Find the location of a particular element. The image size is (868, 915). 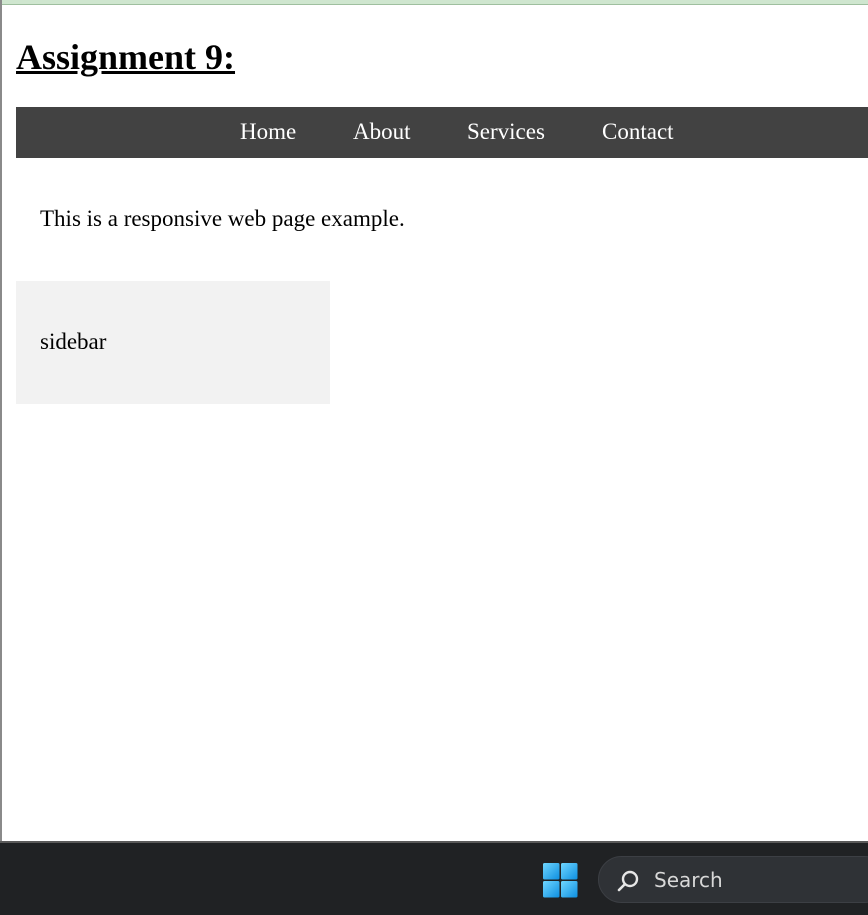

start-button is located at coordinates (560, 880).